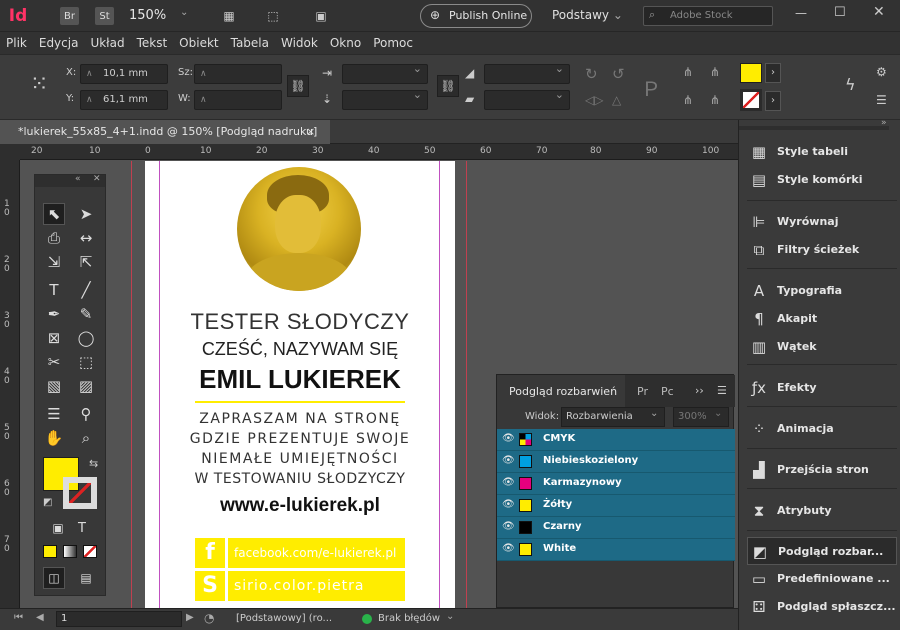  What do you see at coordinates (840, 12) in the screenshot?
I see `maximize-button: ☐` at bounding box center [840, 12].